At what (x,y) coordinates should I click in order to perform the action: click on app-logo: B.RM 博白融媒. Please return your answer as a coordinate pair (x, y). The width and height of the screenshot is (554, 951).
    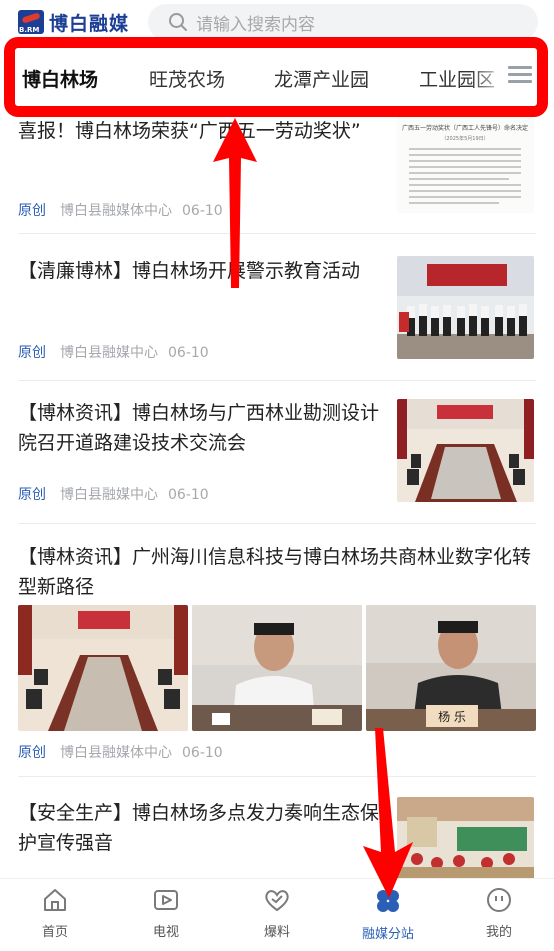
    Looking at the image, I should click on (80, 22).